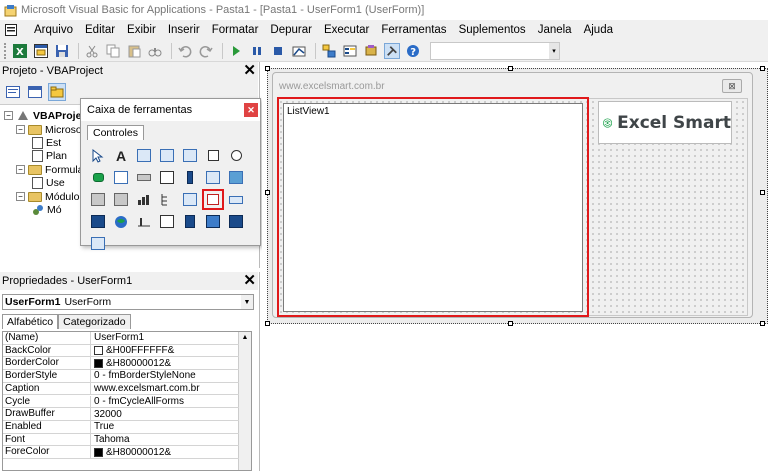 The width and height of the screenshot is (768, 471). What do you see at coordinates (47, 209) in the screenshot?
I see `tree-item-module: Mó` at bounding box center [47, 209].